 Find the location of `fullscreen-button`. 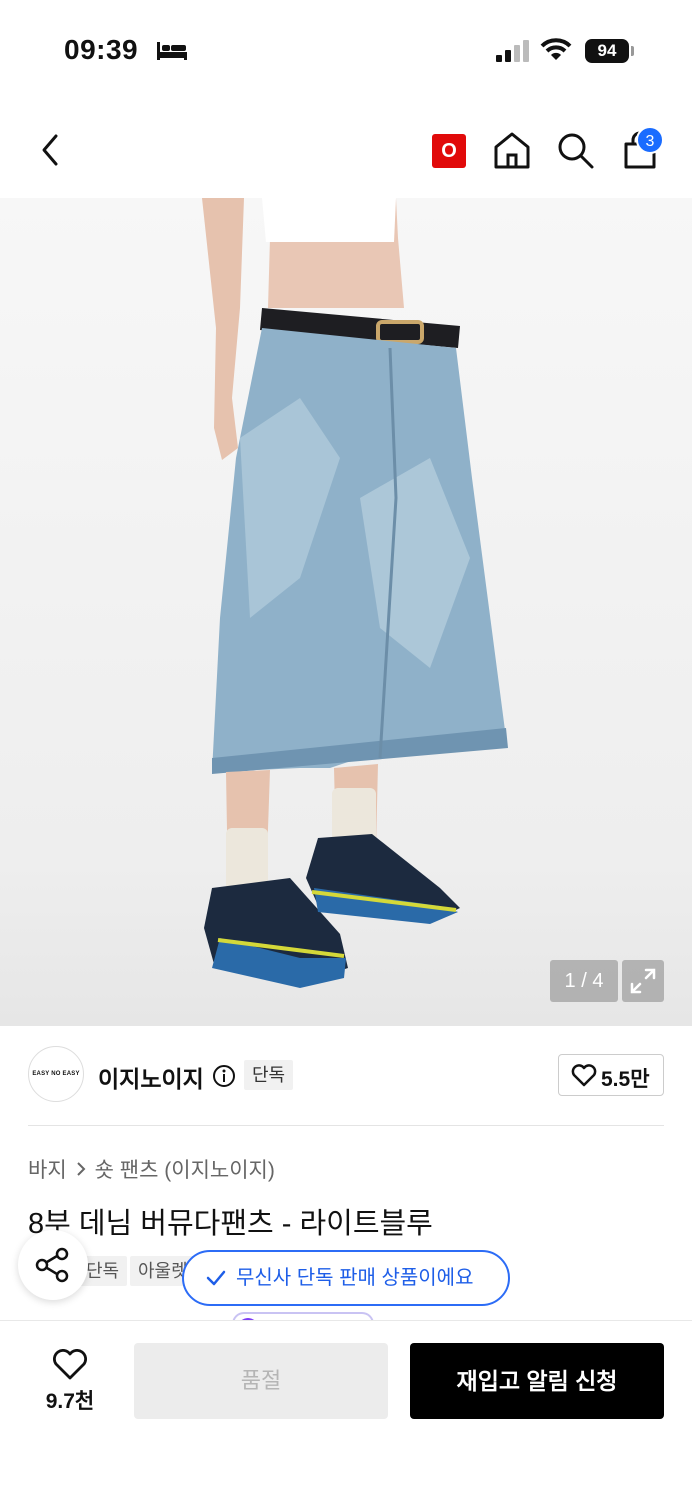

fullscreen-button is located at coordinates (643, 981).